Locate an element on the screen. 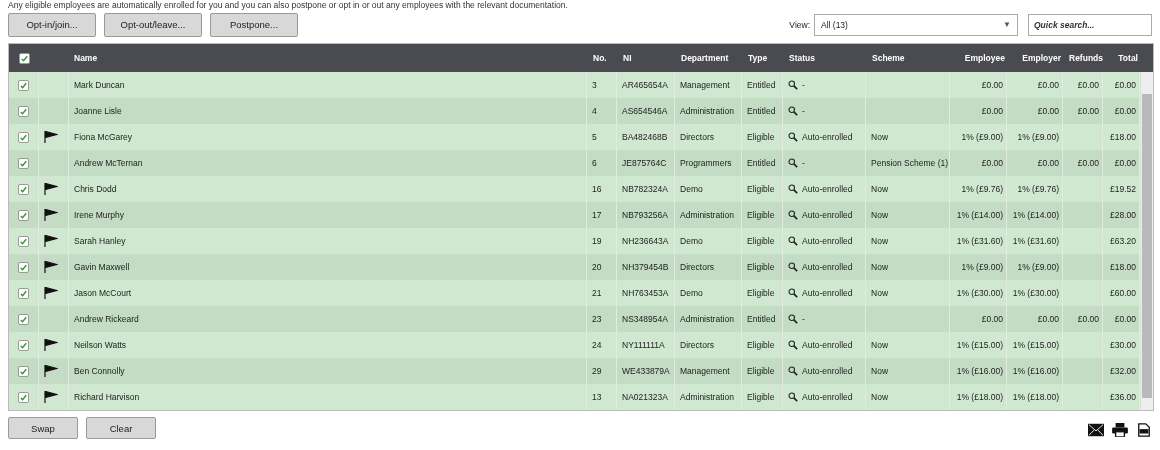  table-cell: - is located at coordinates (803, 163).